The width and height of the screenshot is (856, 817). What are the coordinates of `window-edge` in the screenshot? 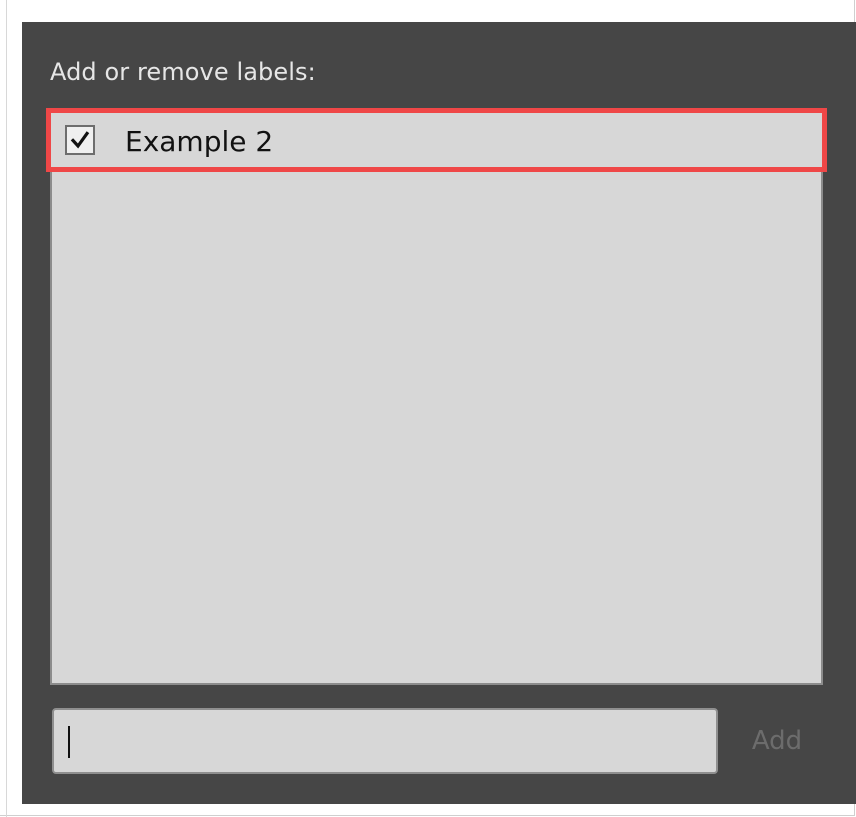 It's located at (6, 408).